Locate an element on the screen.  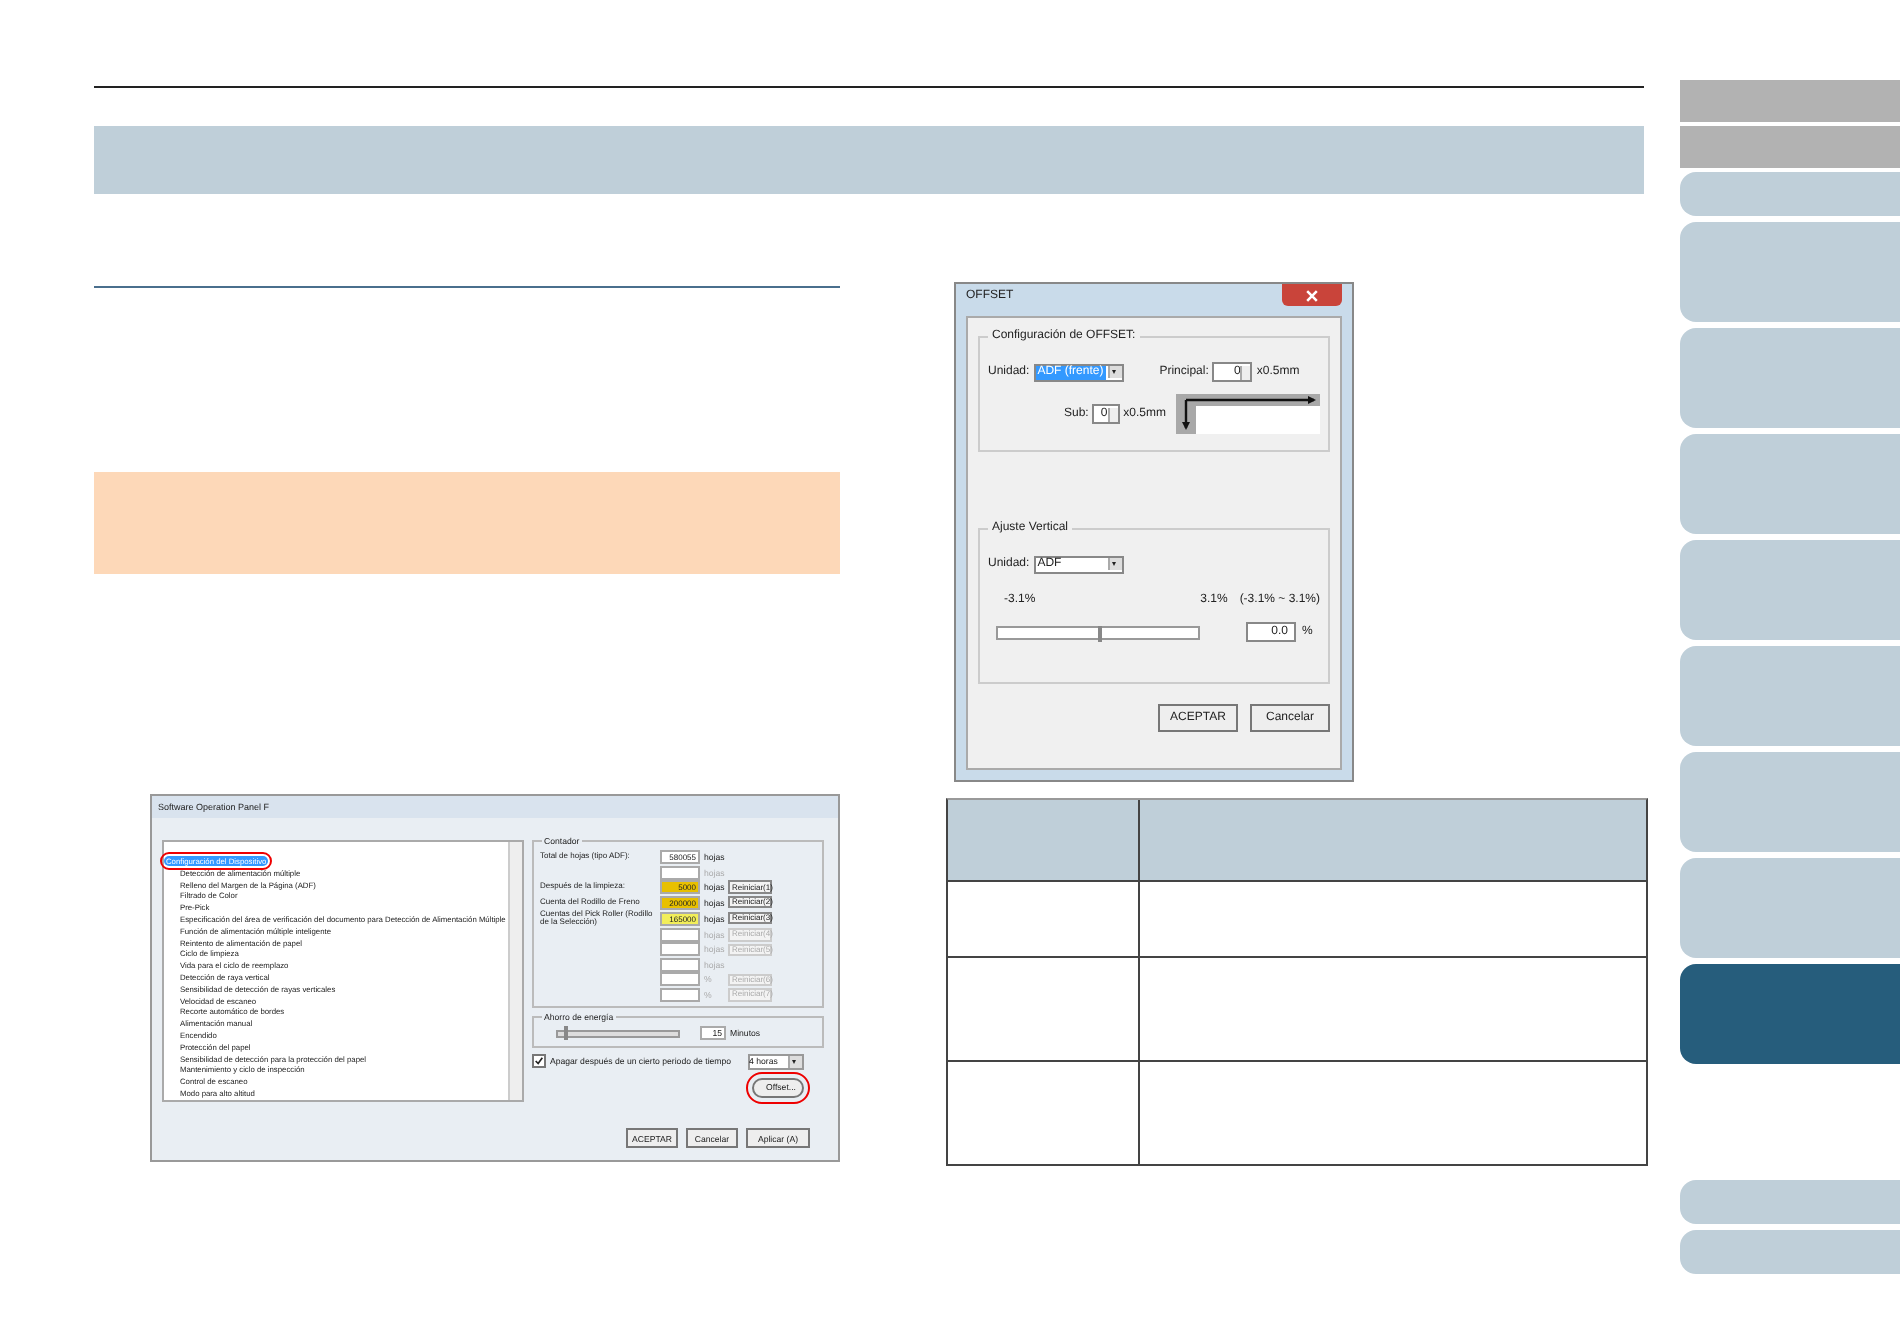
close-button is located at coordinates (1312, 295).